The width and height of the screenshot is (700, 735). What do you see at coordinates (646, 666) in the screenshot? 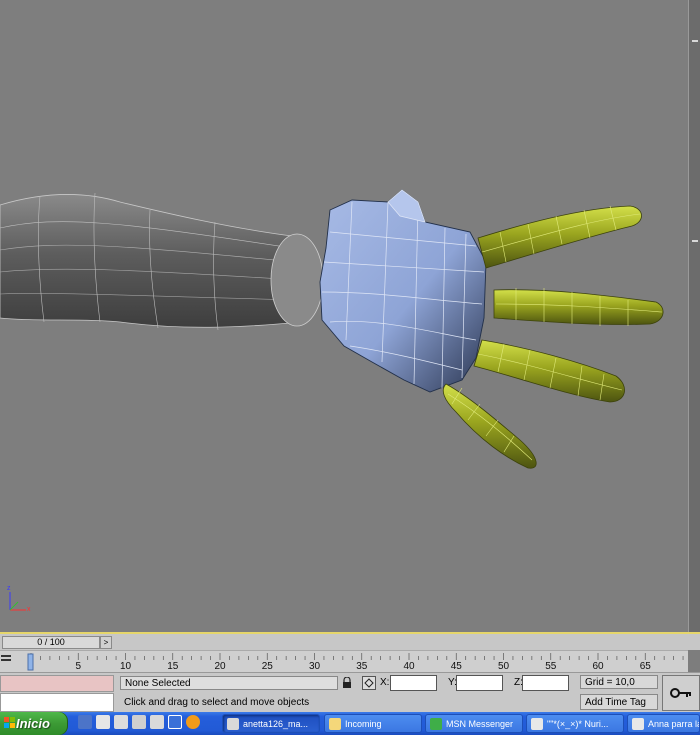
I see `track-tick-label: 65` at bounding box center [646, 666].